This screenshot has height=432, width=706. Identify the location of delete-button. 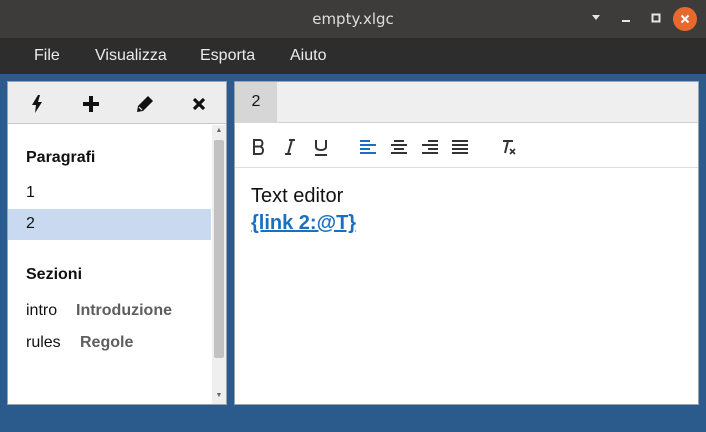
(199, 104).